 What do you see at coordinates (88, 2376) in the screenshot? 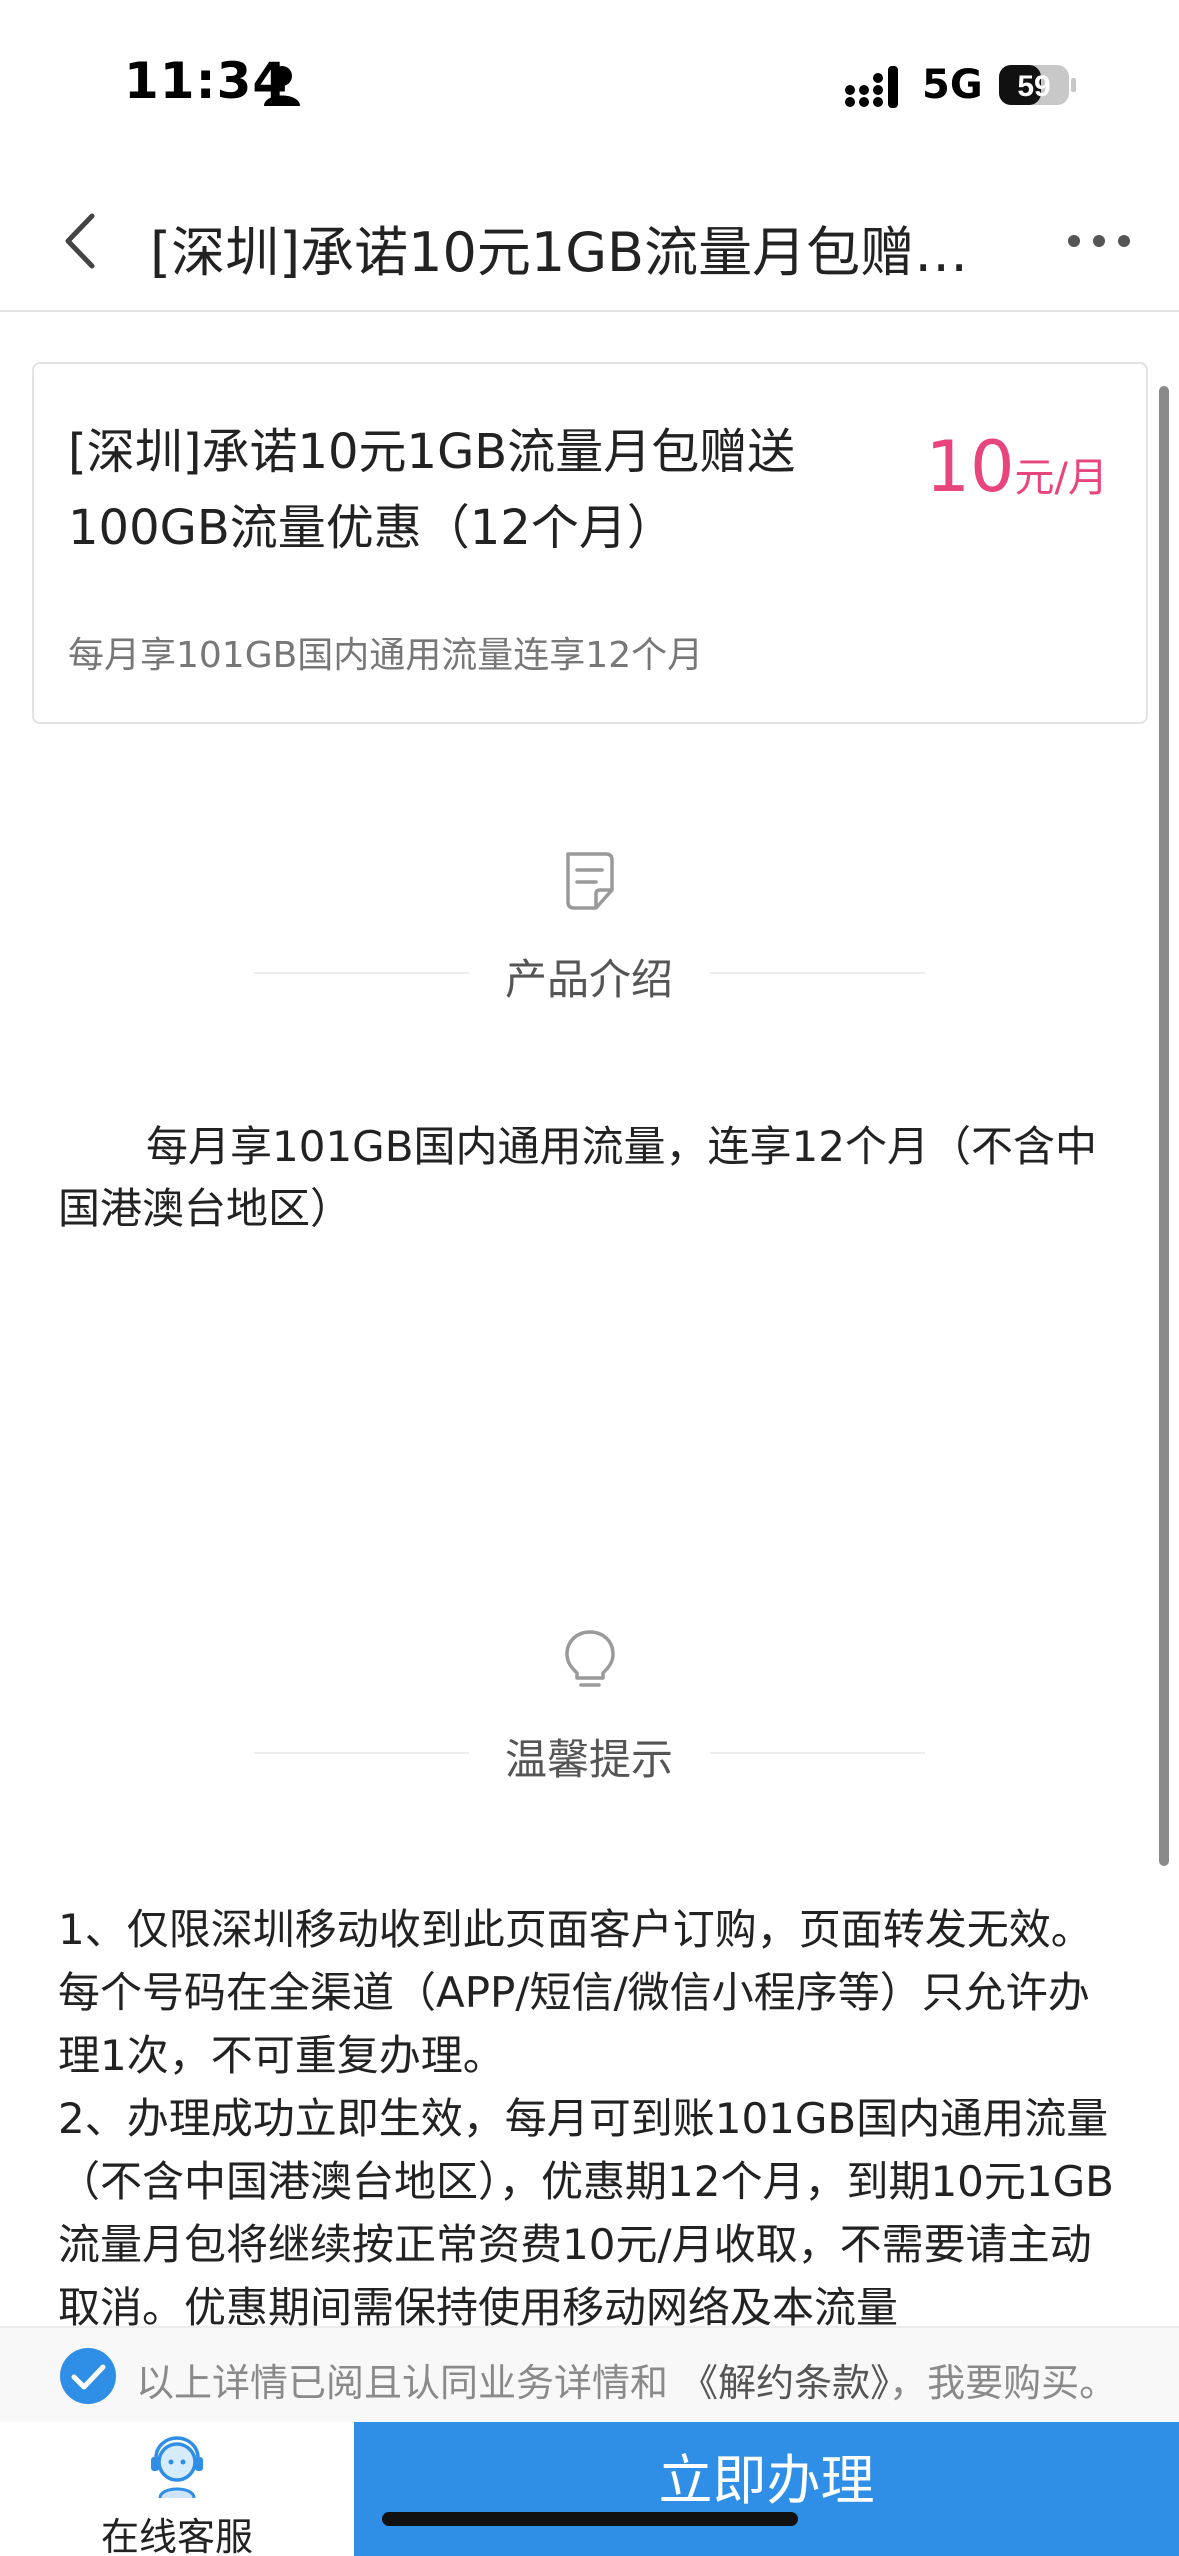
I see `checkbox-checked-icon` at bounding box center [88, 2376].